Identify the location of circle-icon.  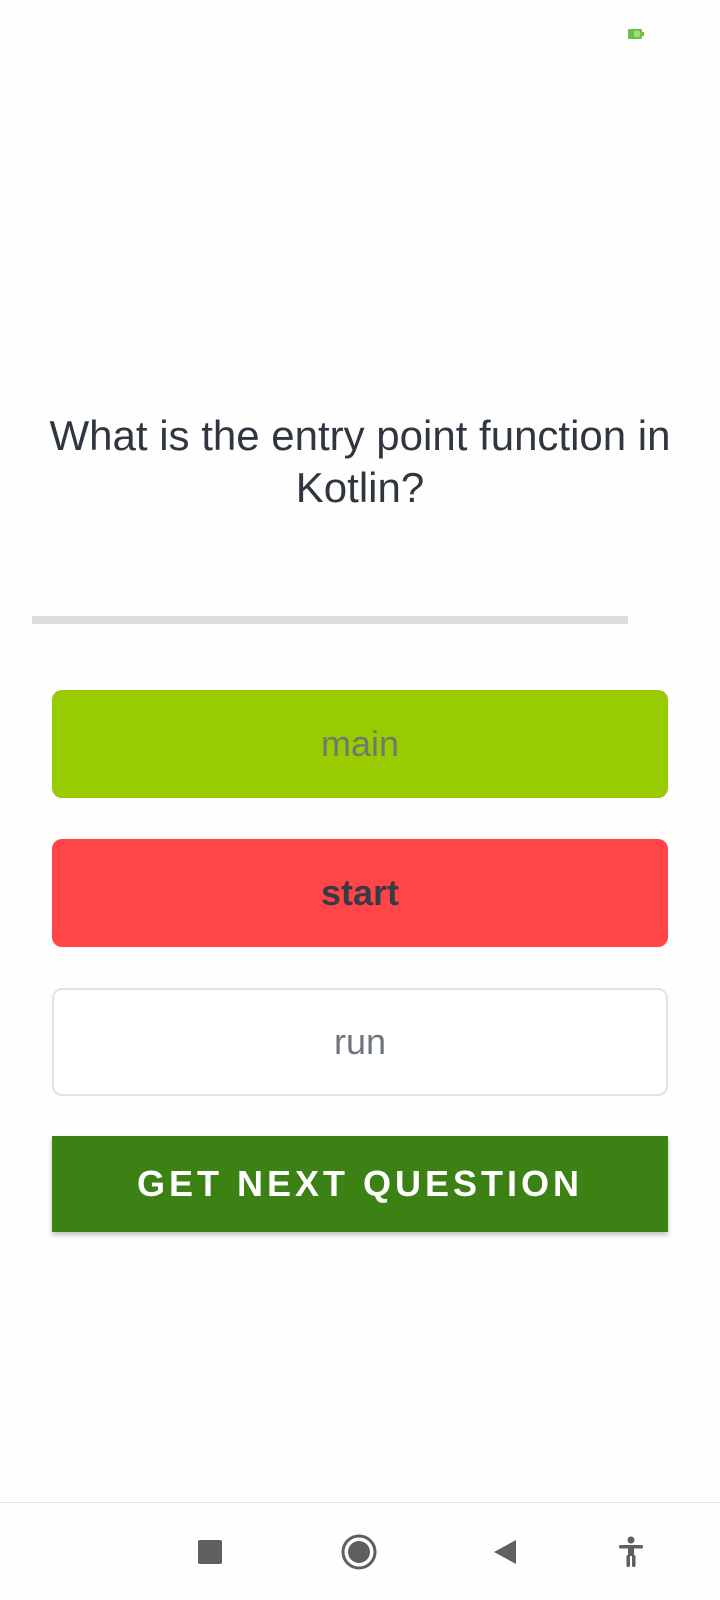
(359, 1552).